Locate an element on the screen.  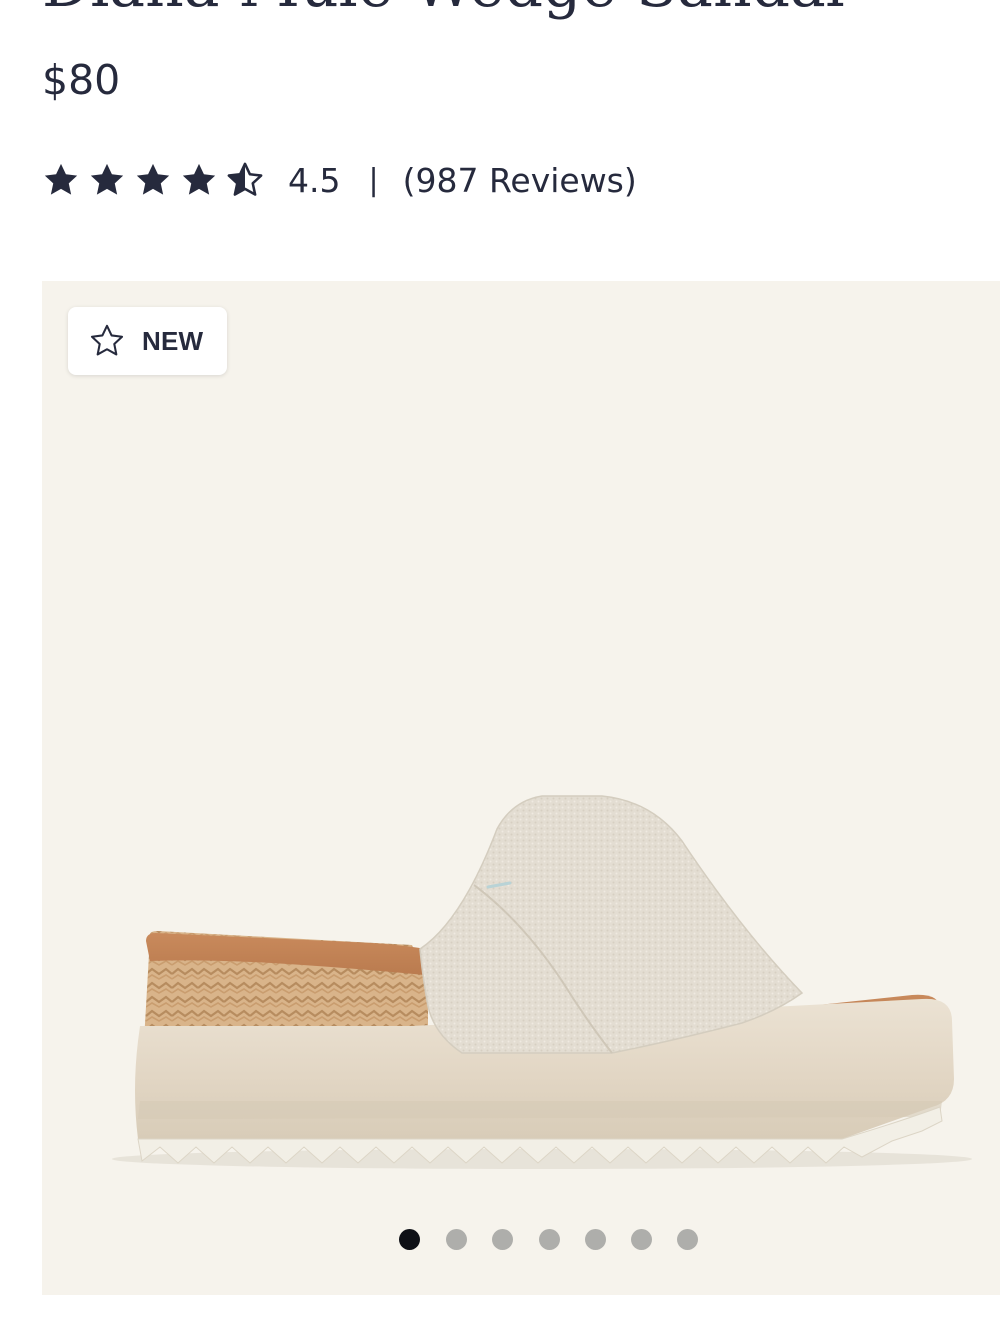
new-badge: NEW is located at coordinates (147, 341).